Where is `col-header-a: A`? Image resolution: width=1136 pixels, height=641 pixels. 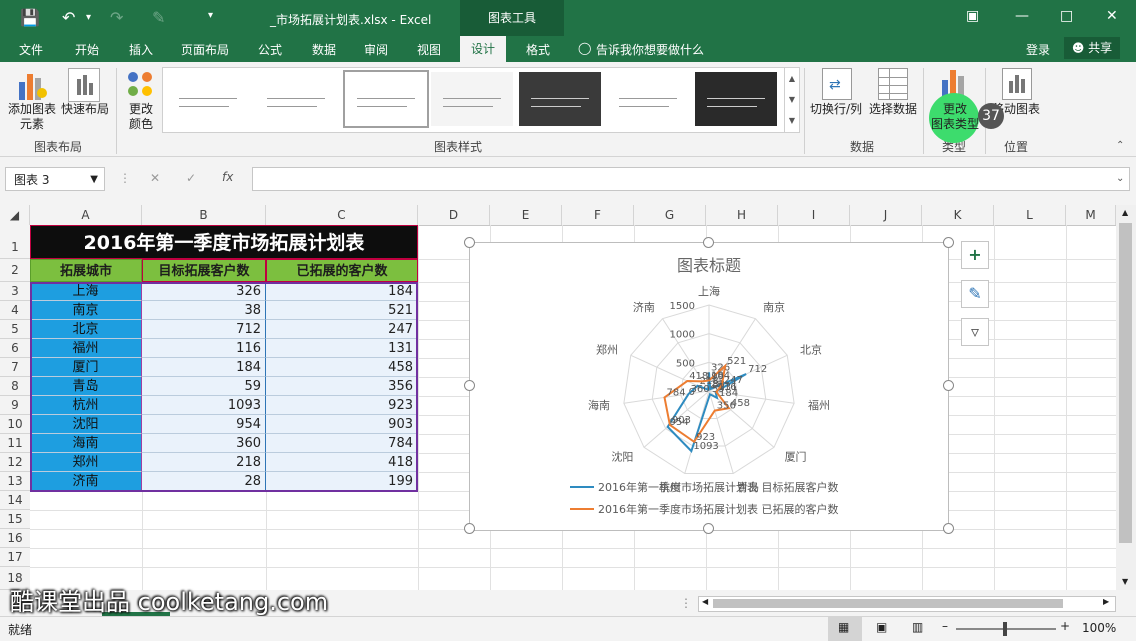
col-header-a: A is located at coordinates (86, 215).